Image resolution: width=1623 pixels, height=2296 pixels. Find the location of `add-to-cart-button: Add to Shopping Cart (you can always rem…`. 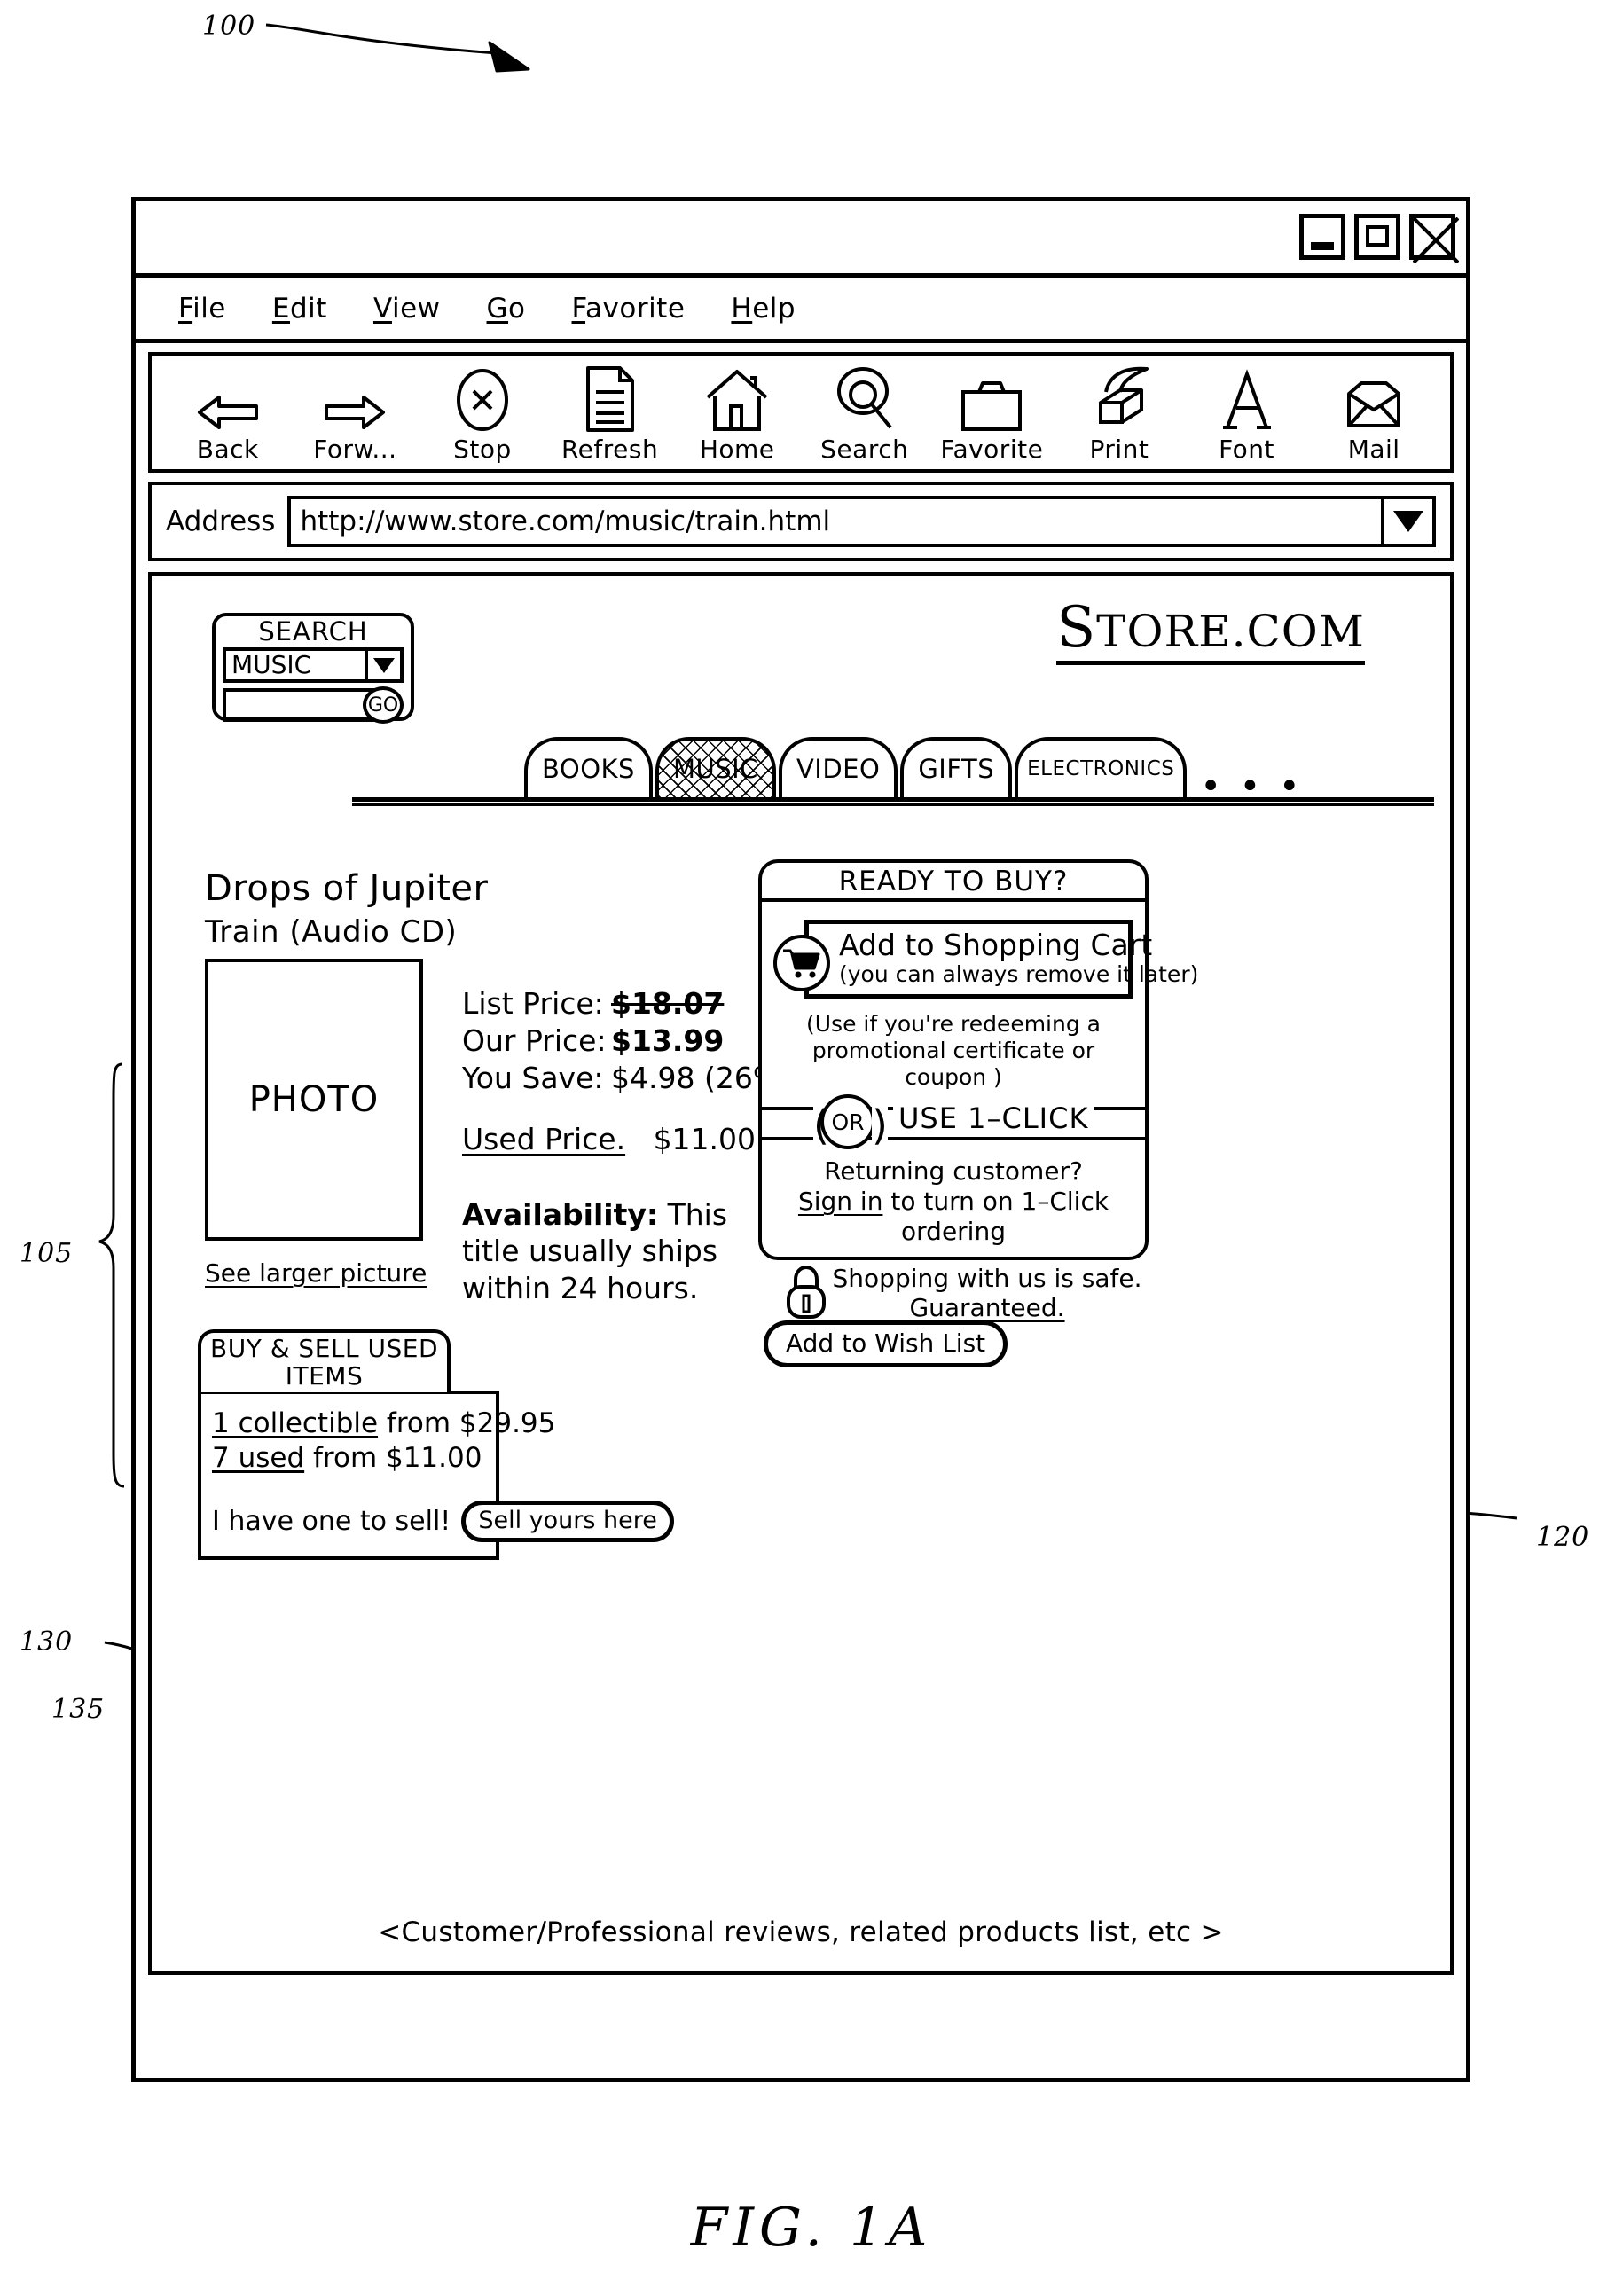

add-to-cart-button: Add to Shopping Cart (you can always rem… is located at coordinates (985, 959).